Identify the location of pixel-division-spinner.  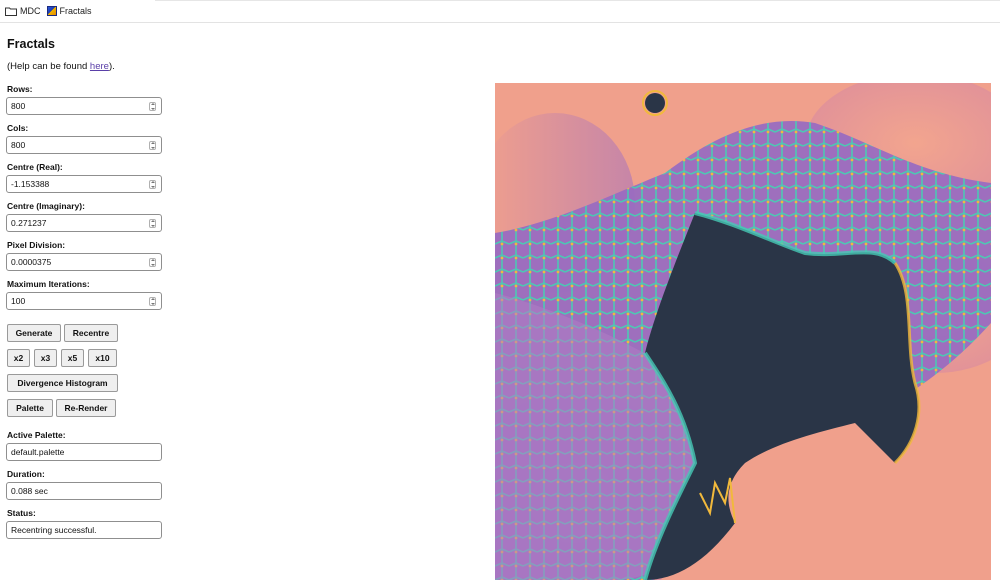
(152, 262).